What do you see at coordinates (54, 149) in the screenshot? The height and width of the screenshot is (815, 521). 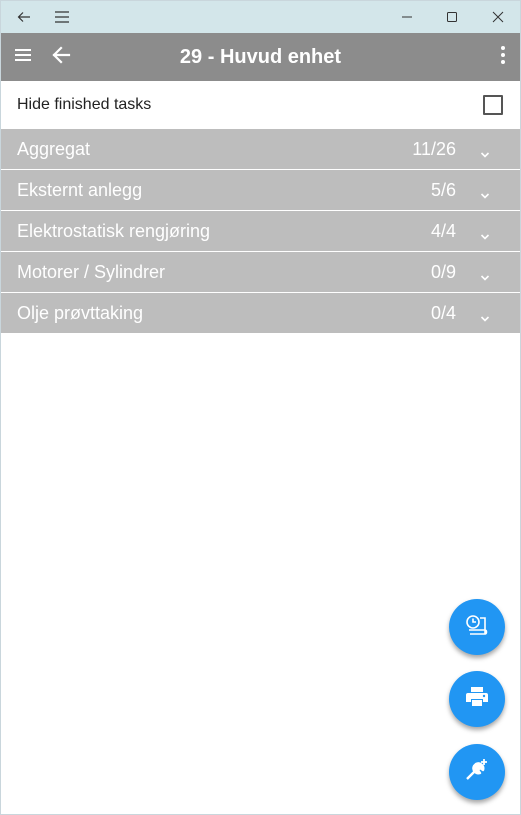 I see `group-name: Aggregat` at bounding box center [54, 149].